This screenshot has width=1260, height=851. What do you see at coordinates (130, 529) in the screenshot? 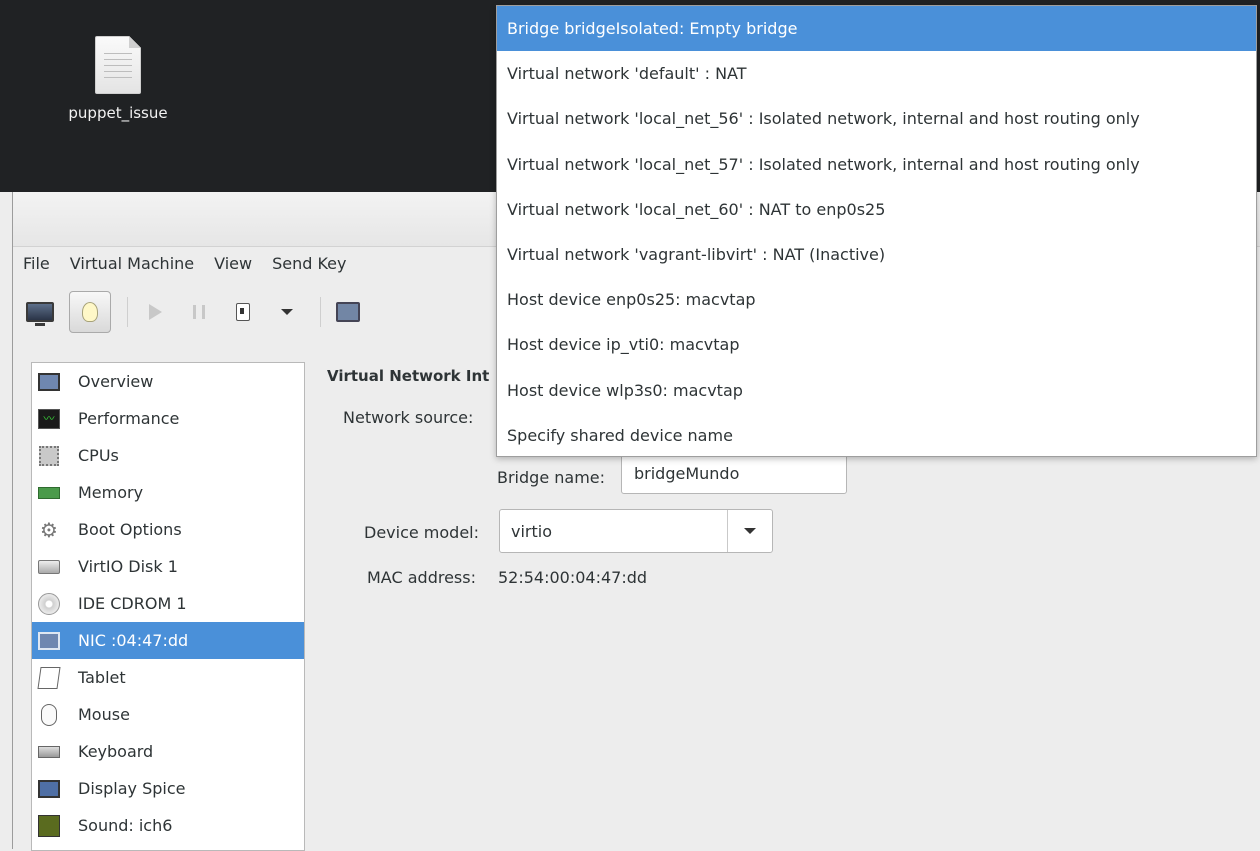
I see `sidebar-item-label: Boot Options` at bounding box center [130, 529].